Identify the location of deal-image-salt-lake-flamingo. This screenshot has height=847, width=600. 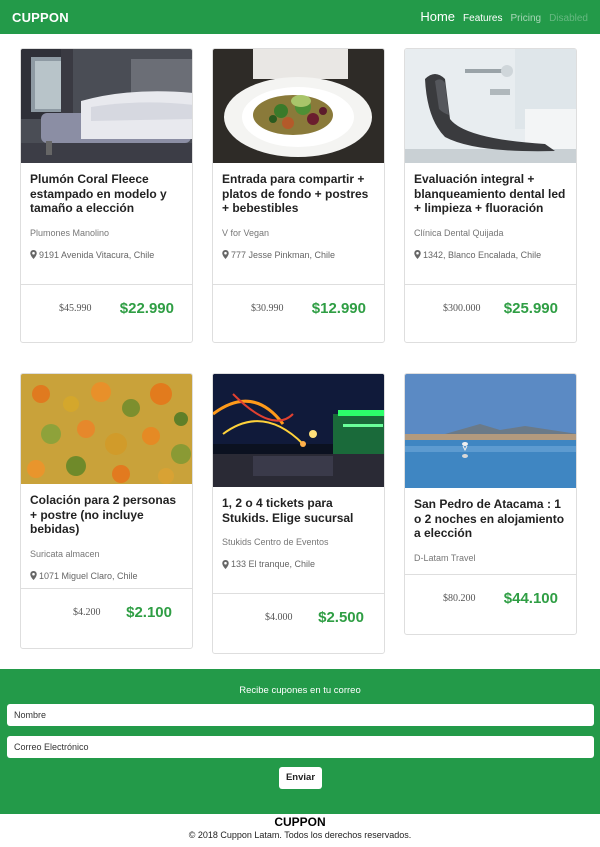
(490, 431).